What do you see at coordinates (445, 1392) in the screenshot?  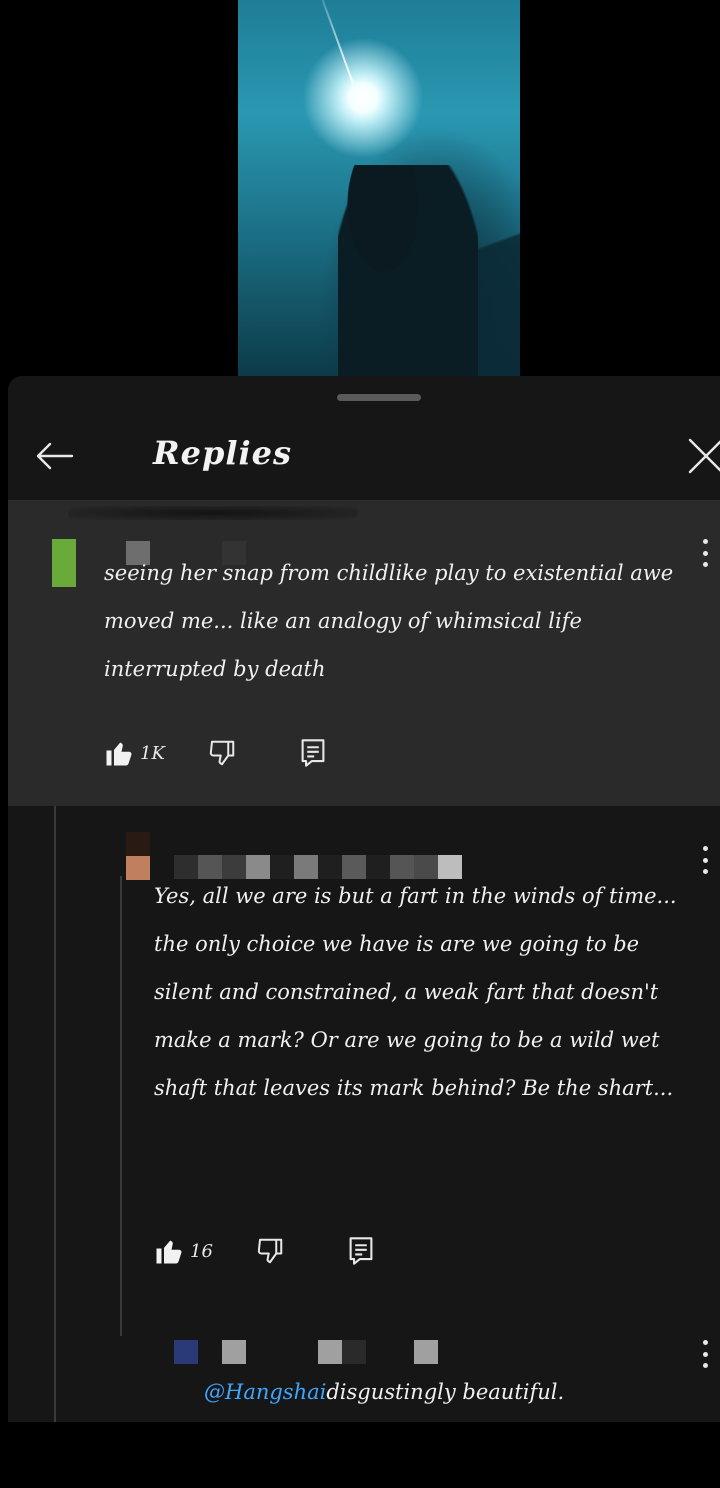 I see `comment-text-body: disgustingly beautiful.` at bounding box center [445, 1392].